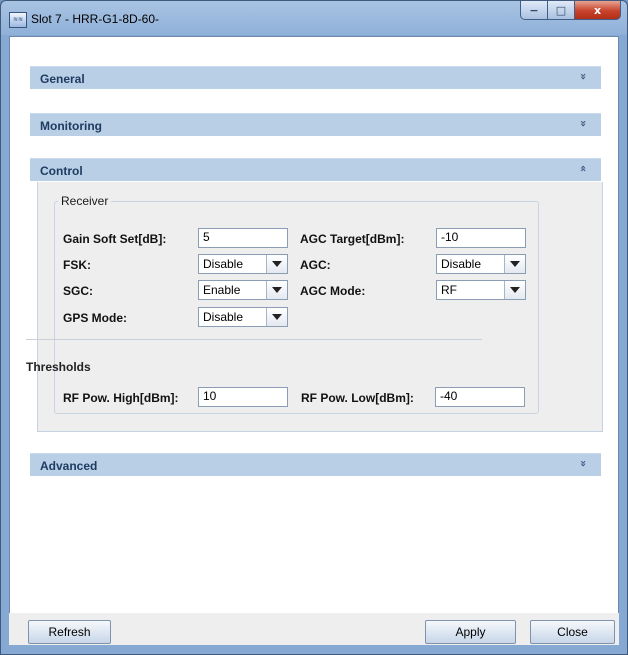  I want to click on apply-button: Apply, so click(470, 632).